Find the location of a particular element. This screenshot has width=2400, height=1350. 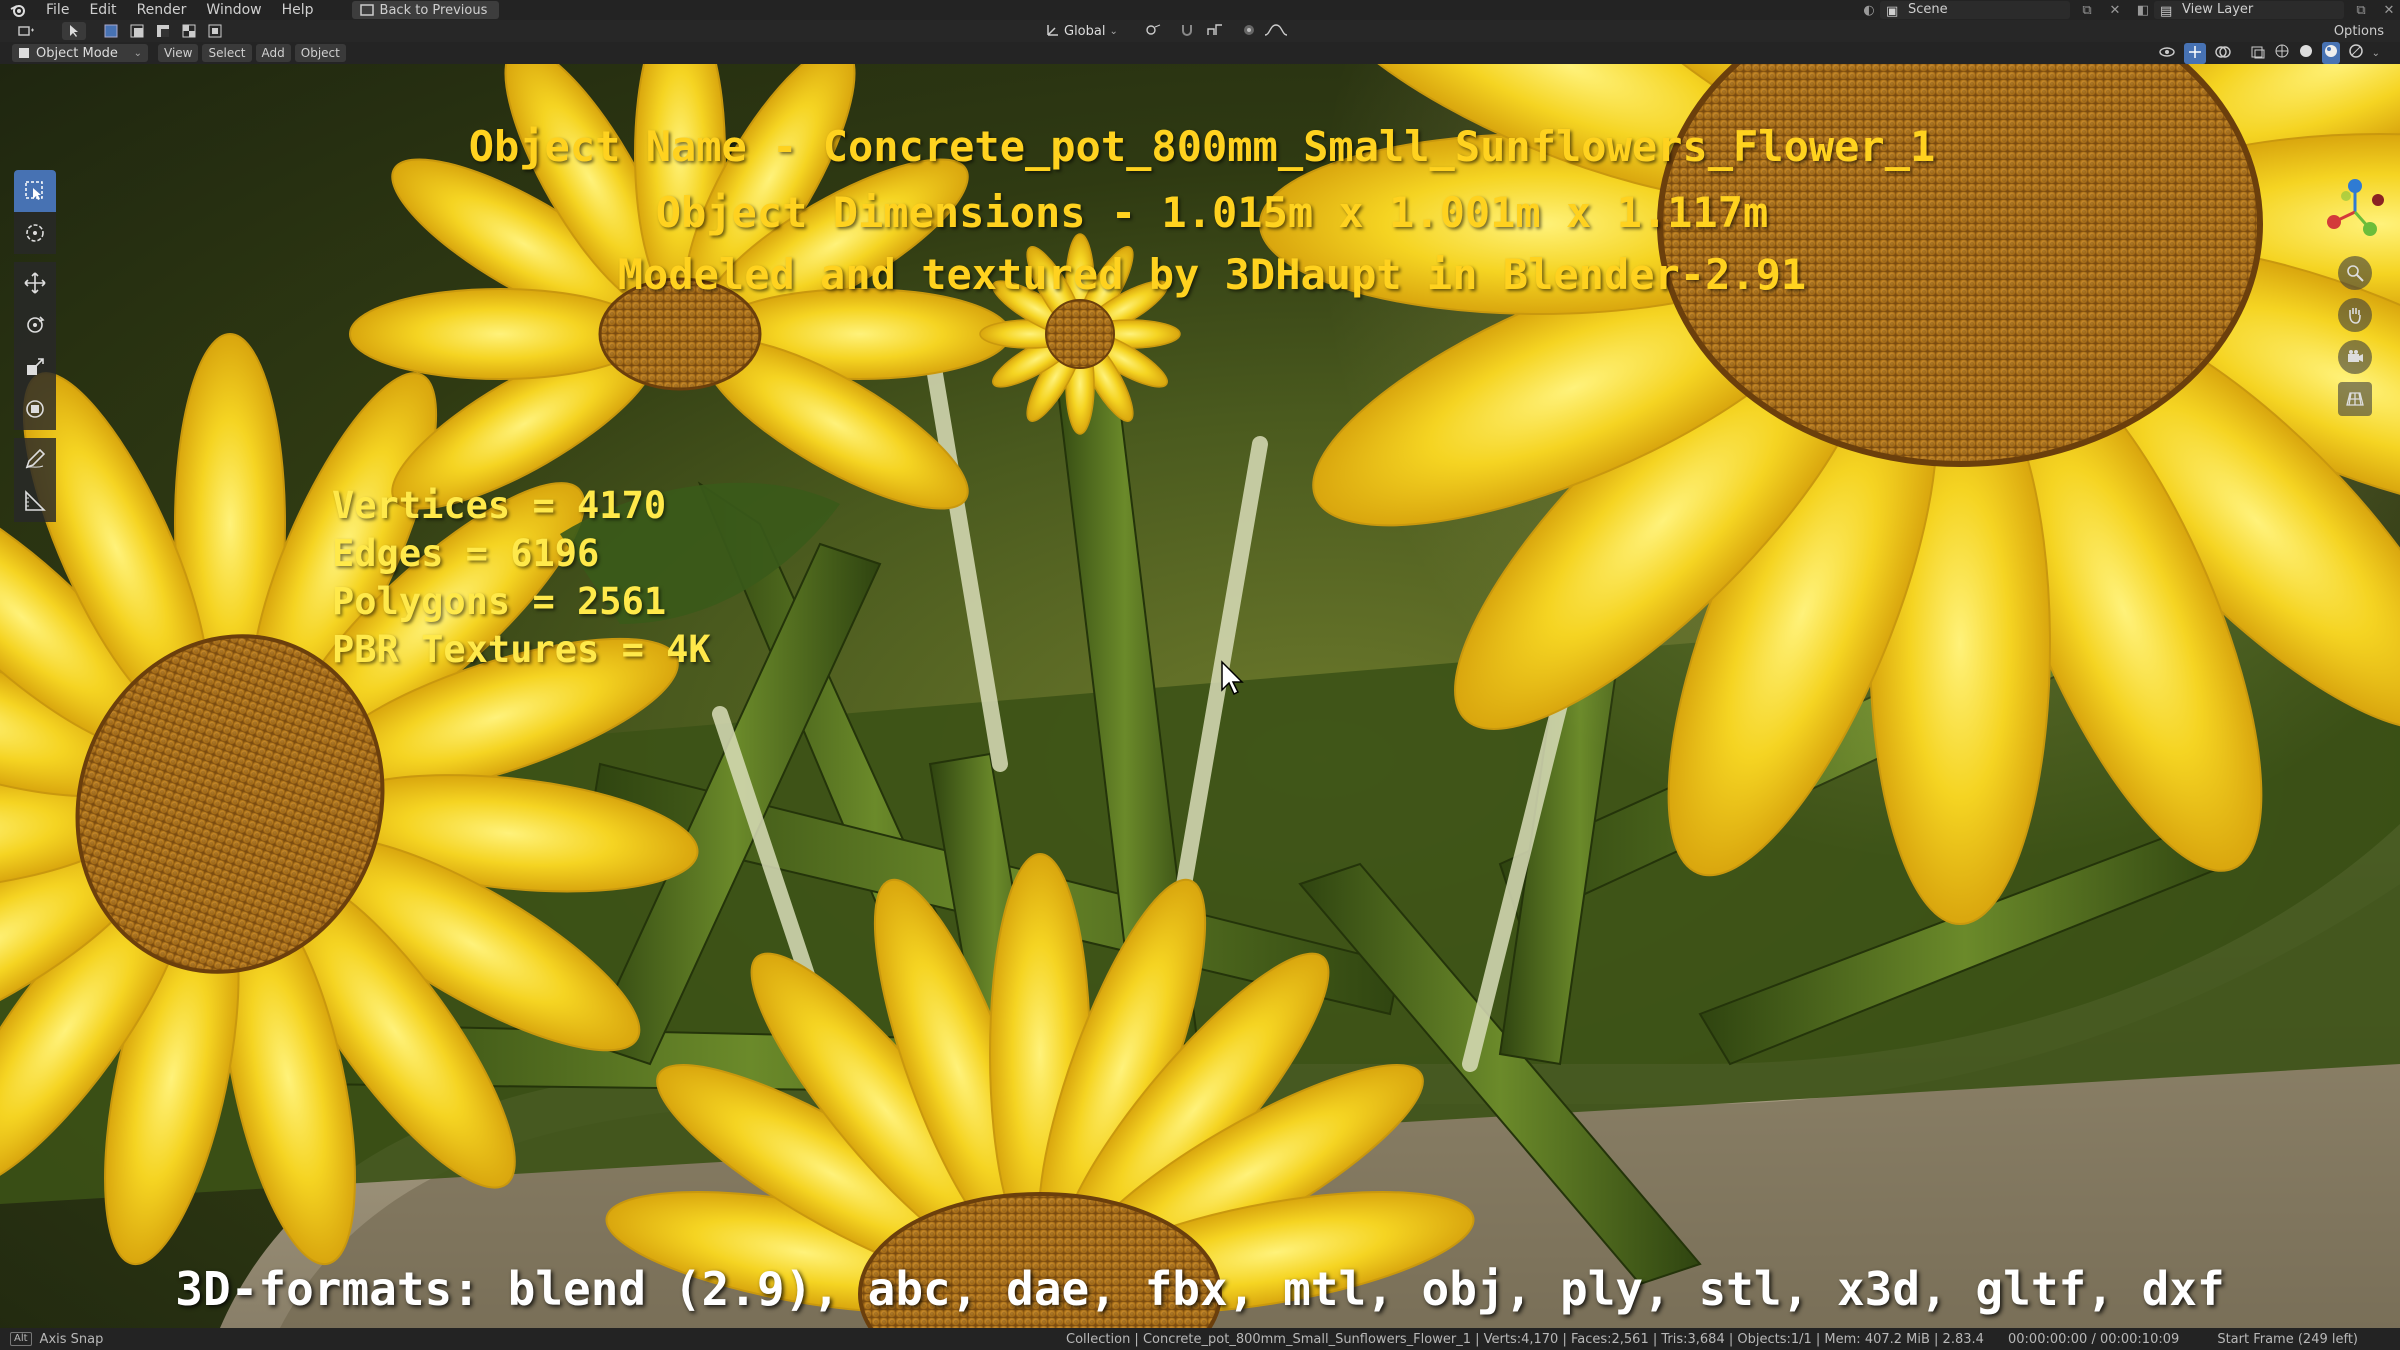

transform-icon is located at coordinates (35, 409).